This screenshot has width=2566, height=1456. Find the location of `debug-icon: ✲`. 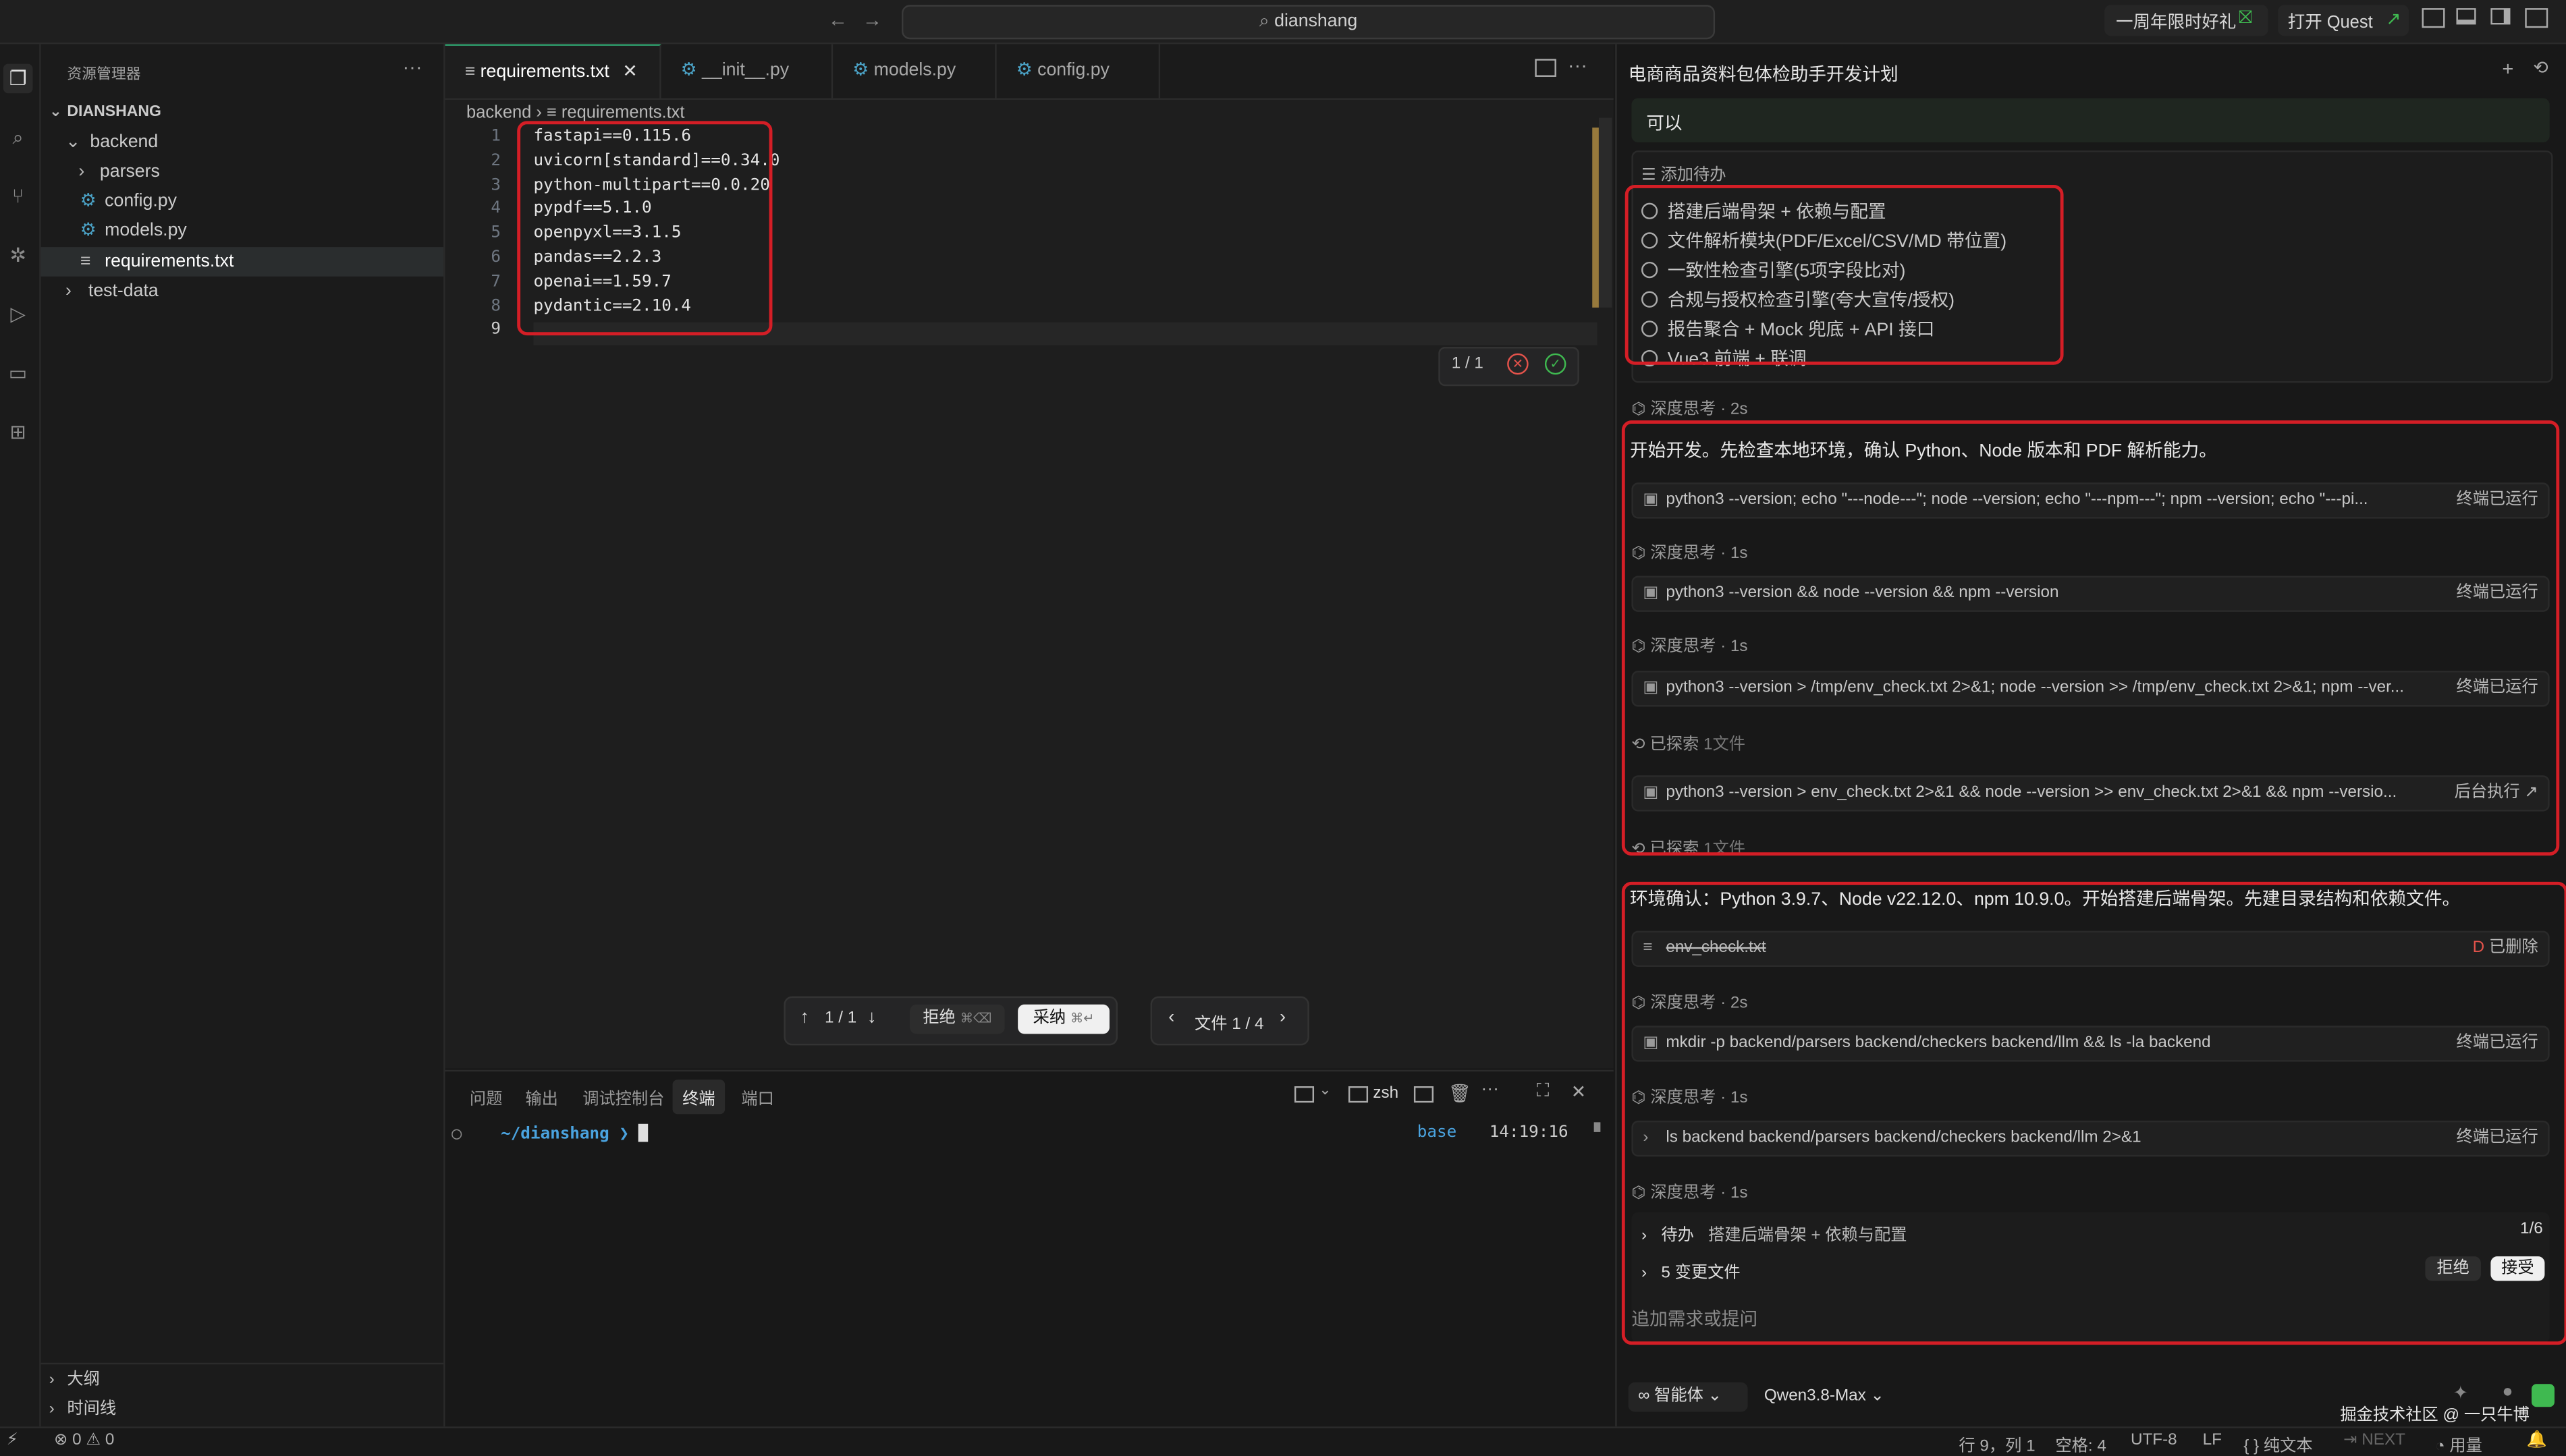

debug-icon: ✲ is located at coordinates (18, 255).